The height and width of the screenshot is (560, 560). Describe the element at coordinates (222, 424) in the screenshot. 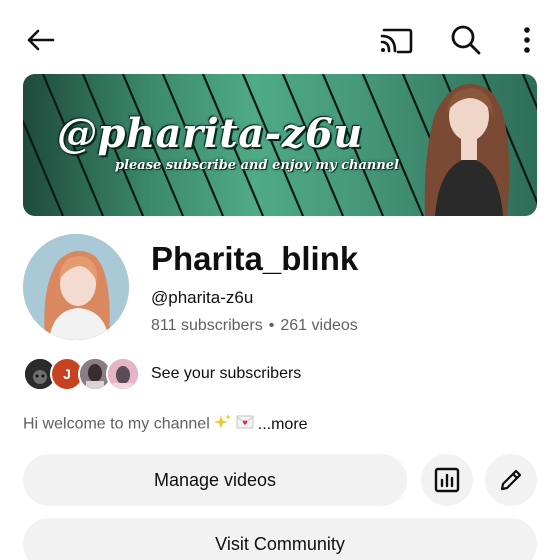

I see `sparkles-icon` at that location.